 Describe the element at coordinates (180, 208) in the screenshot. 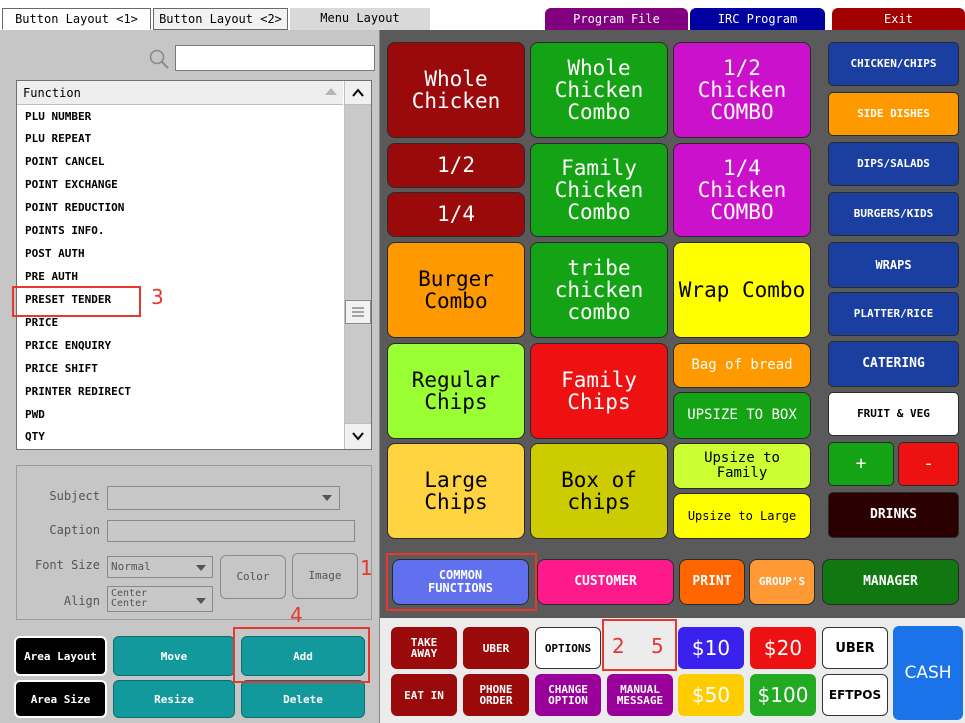

I see `list-item: POINT REDUCTION` at that location.